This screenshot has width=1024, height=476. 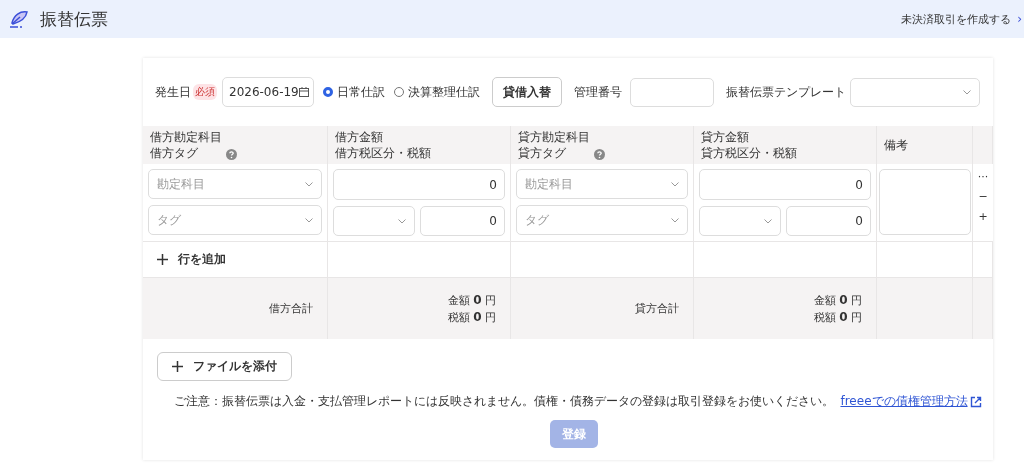 What do you see at coordinates (749, 145) in the screenshot?
I see `column-title: 貸方金額 貸方税区分・税額` at bounding box center [749, 145].